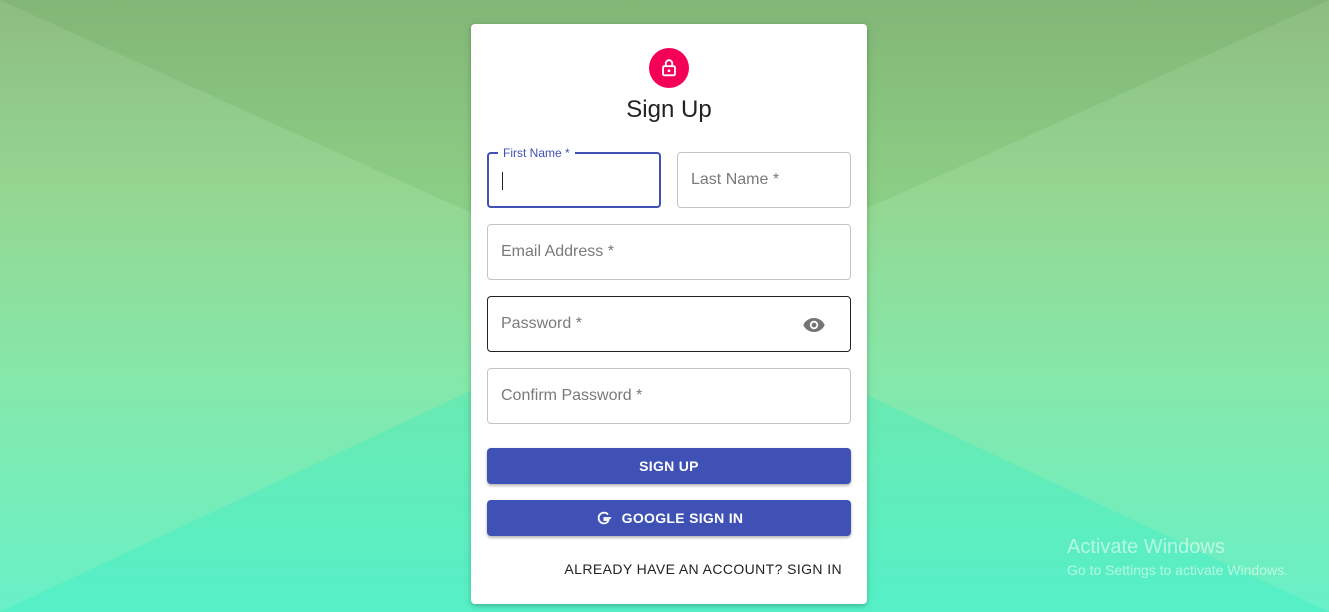 This screenshot has width=1329, height=612. I want to click on watermark-title: Activate Windows, so click(1146, 547).